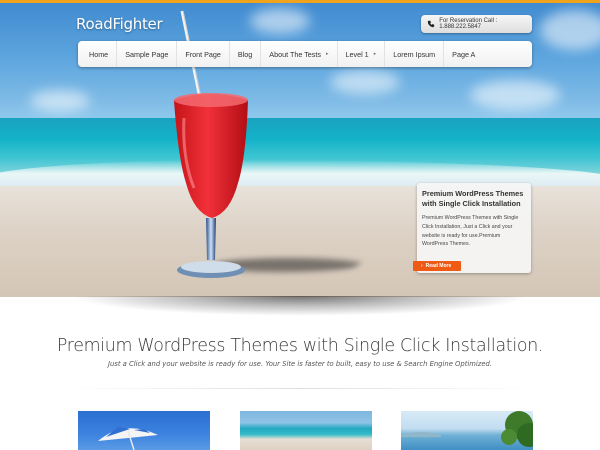 The image size is (600, 450). I want to click on tropical-island-image, so click(467, 429).